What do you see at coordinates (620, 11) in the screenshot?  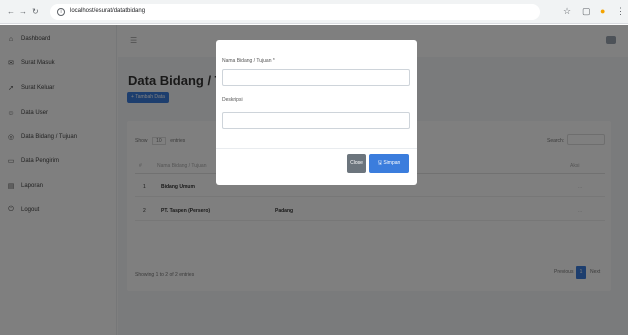 I see `menu-kebab-icon: ⋮` at bounding box center [620, 11].